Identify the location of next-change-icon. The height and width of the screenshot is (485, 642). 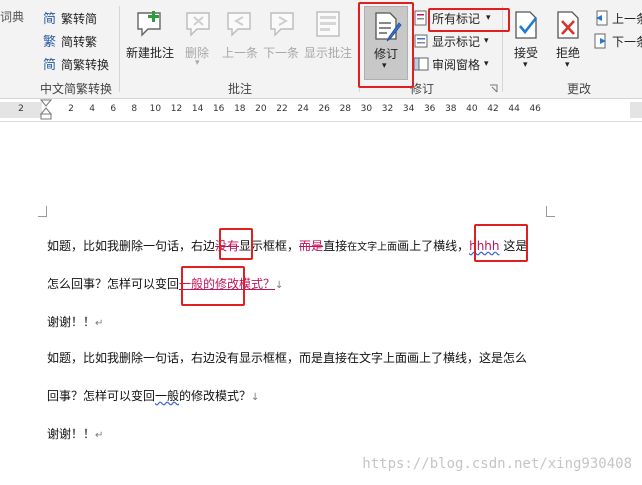
(600, 41).